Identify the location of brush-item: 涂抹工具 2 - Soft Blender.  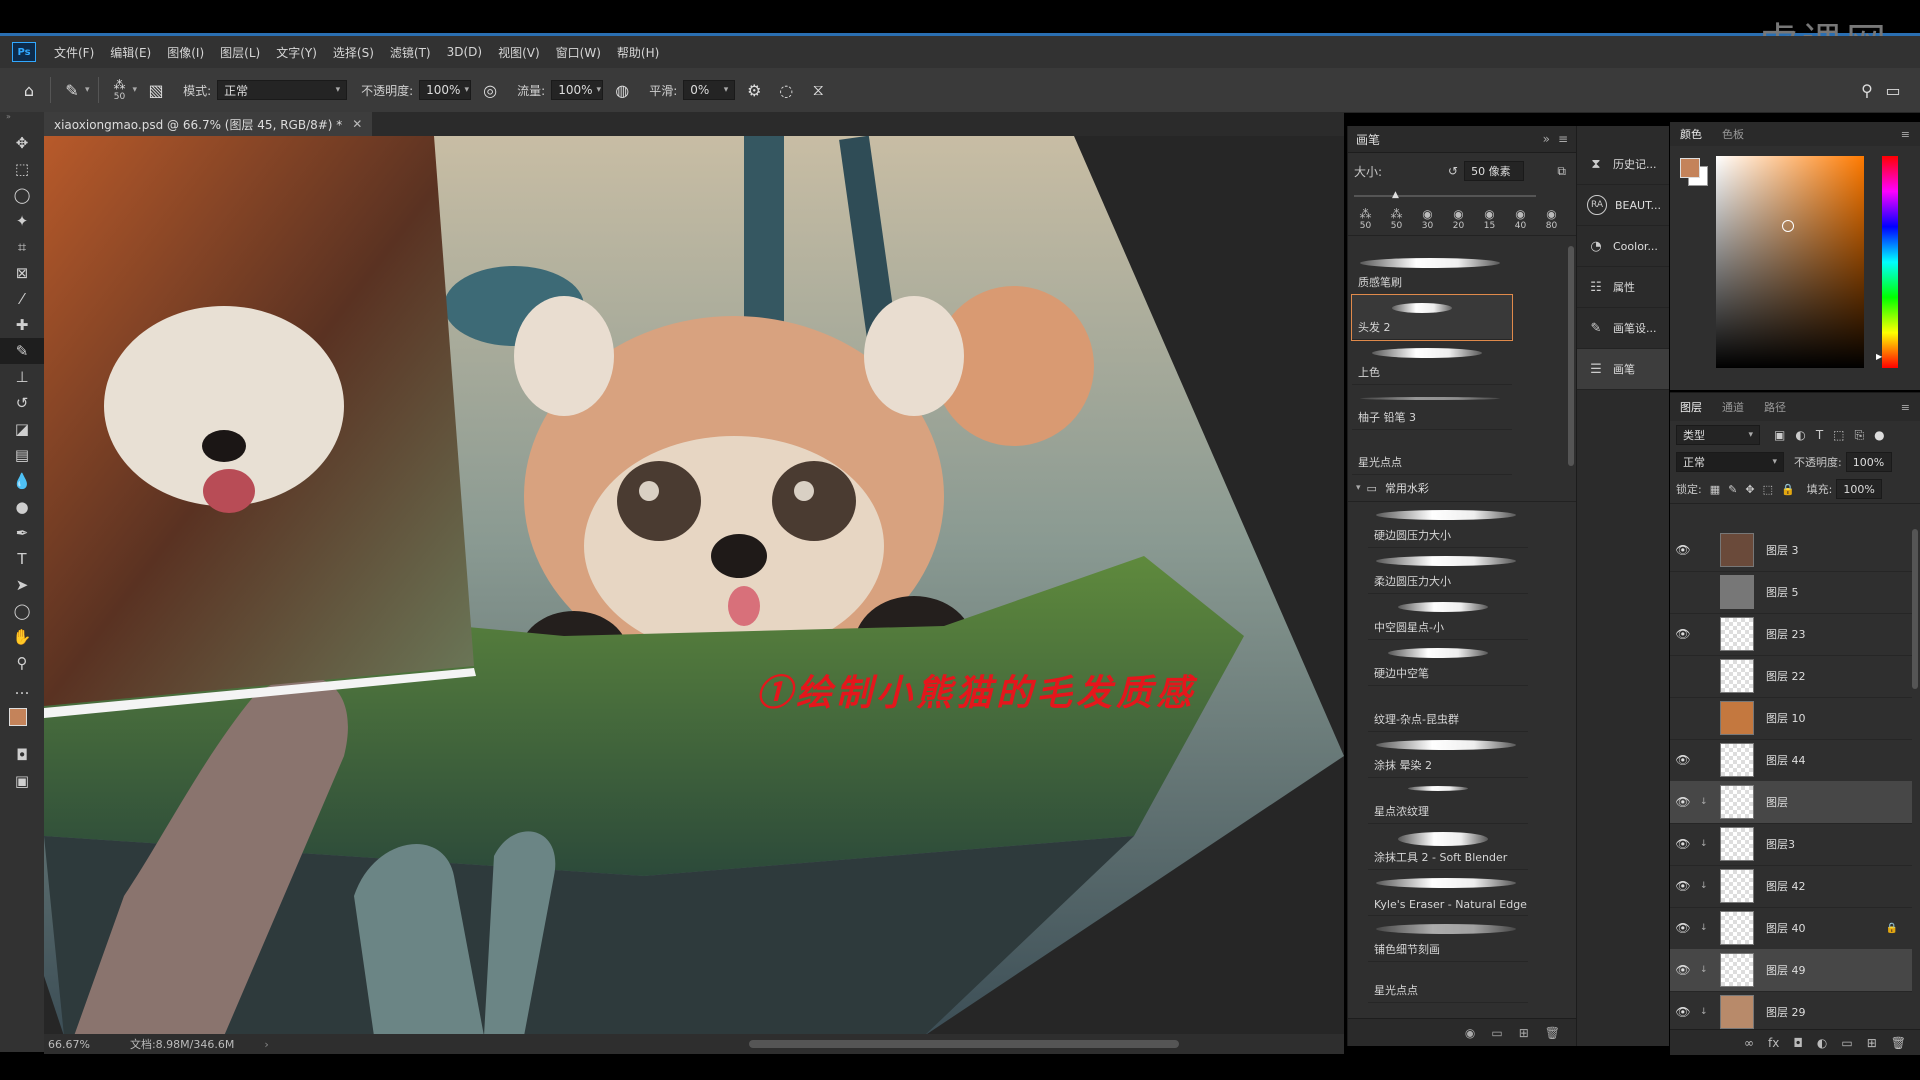
(1448, 847).